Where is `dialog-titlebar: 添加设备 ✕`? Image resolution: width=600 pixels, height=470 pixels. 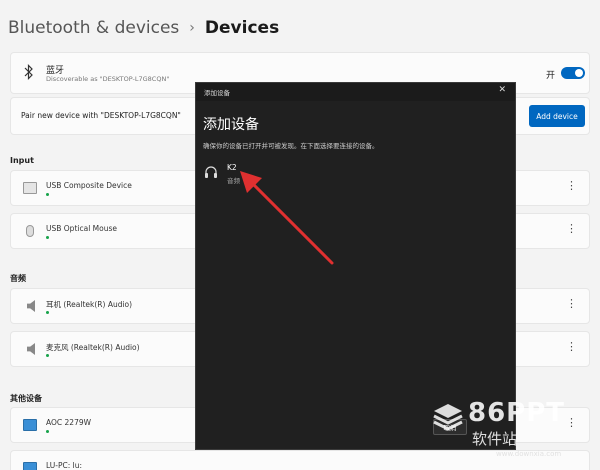
dialog-titlebar: 添加设备 ✕ is located at coordinates (355, 92).